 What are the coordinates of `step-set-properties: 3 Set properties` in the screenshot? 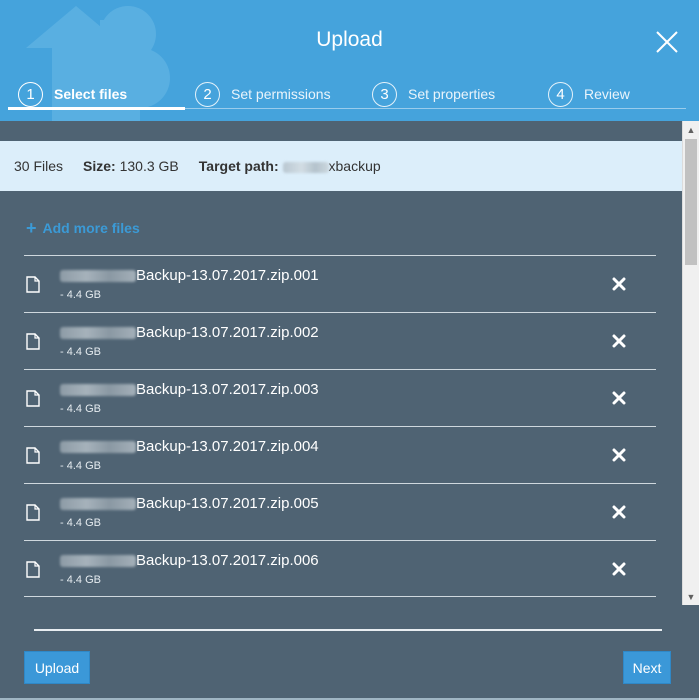 It's located at (433, 94).